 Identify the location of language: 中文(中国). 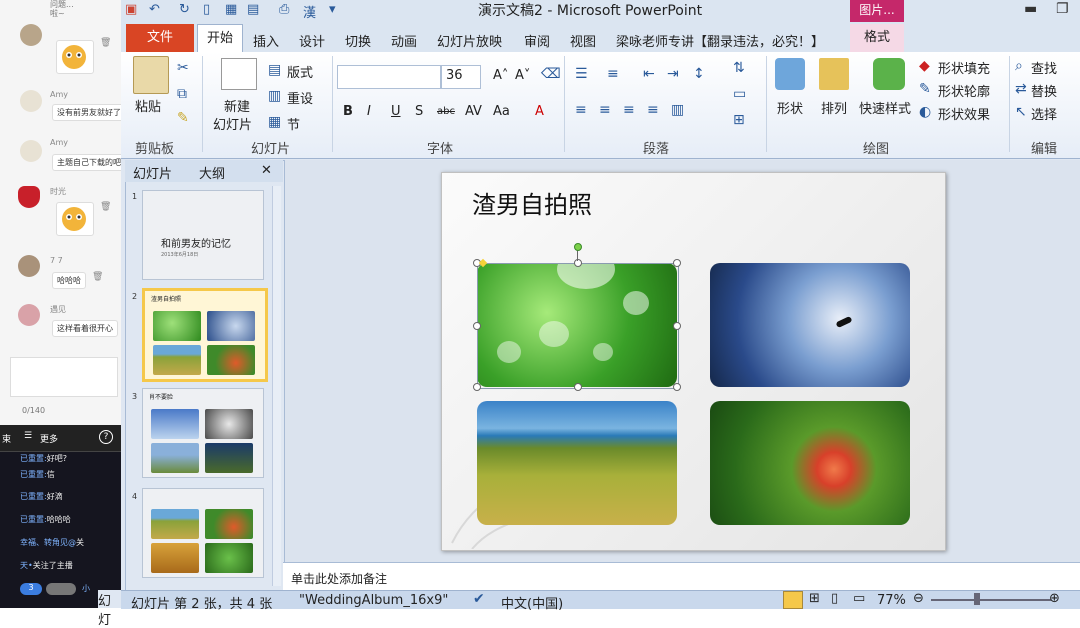
(532, 602).